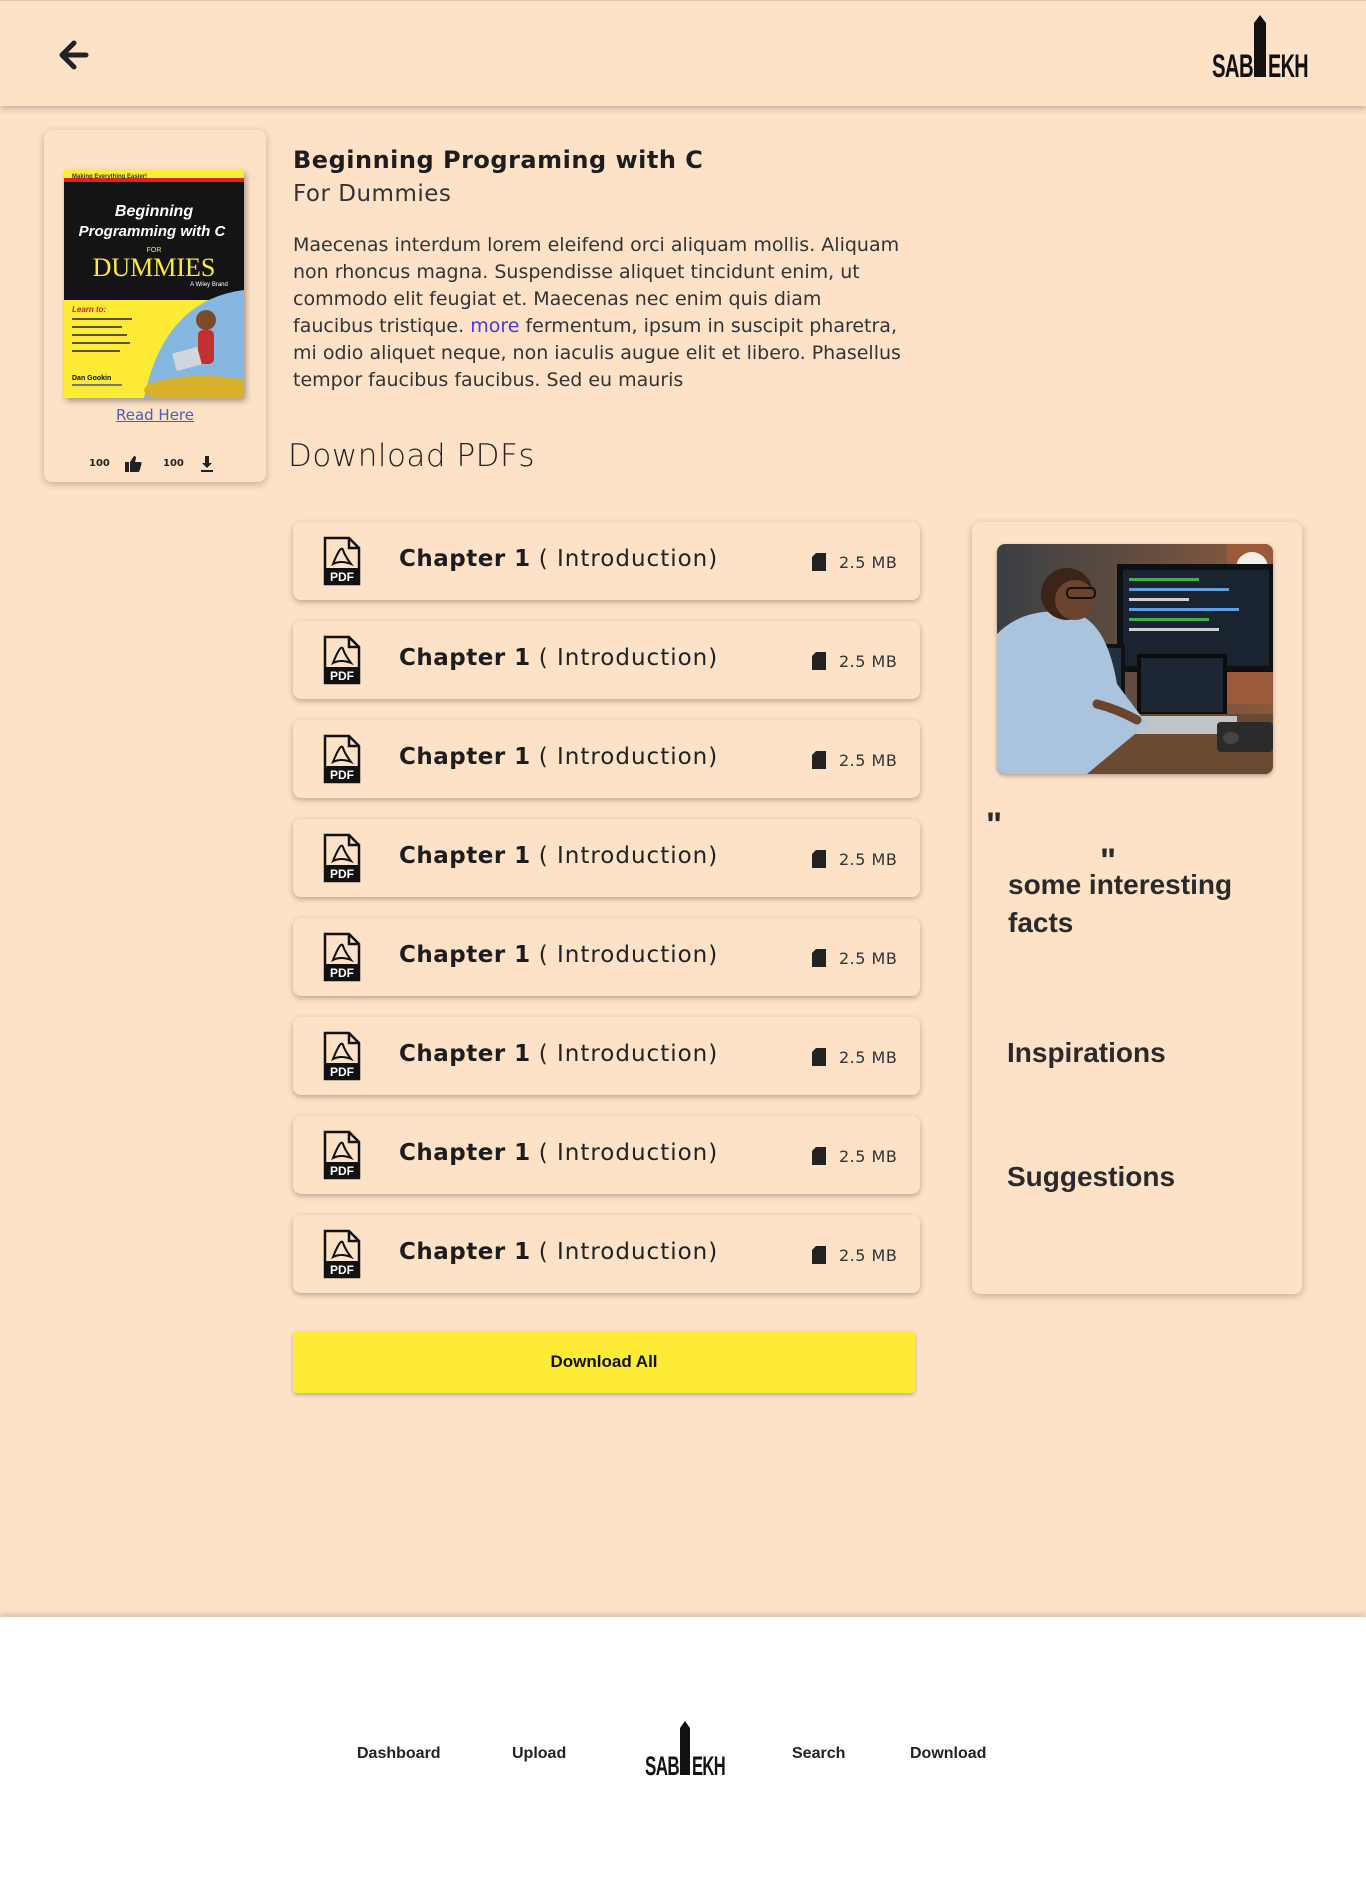 This screenshot has height=1881, width=1366. I want to click on nav-download: Download, so click(948, 1754).